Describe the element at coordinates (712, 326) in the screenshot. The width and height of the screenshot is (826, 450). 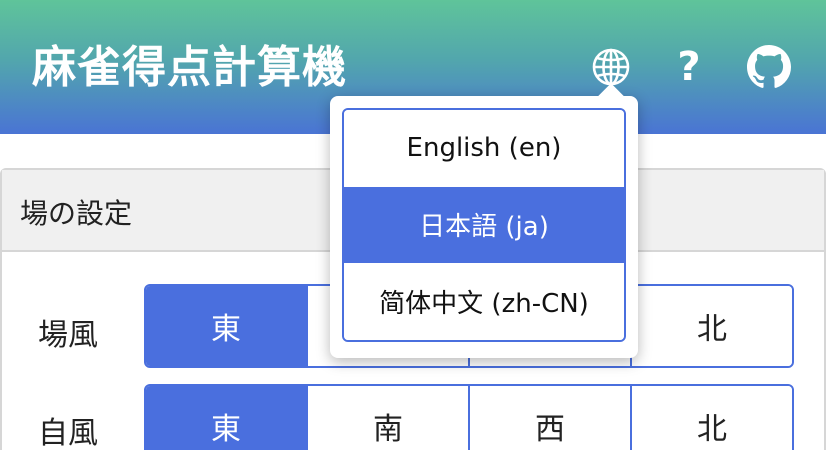
I see `round-wind-north: 北` at that location.